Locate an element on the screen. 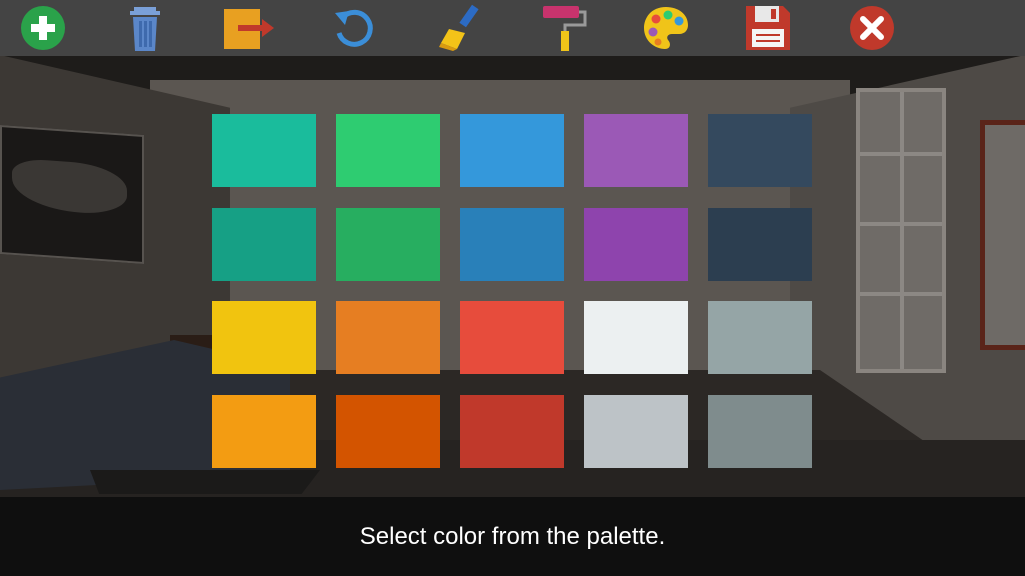 This screenshot has height=576, width=1025. roller-button is located at coordinates (564, 28).